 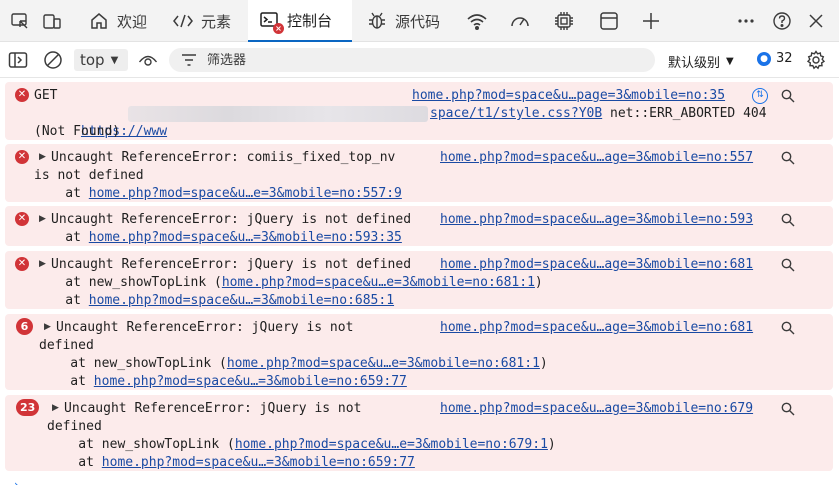 What do you see at coordinates (816, 21) in the screenshot?
I see `close-icon` at bounding box center [816, 21].